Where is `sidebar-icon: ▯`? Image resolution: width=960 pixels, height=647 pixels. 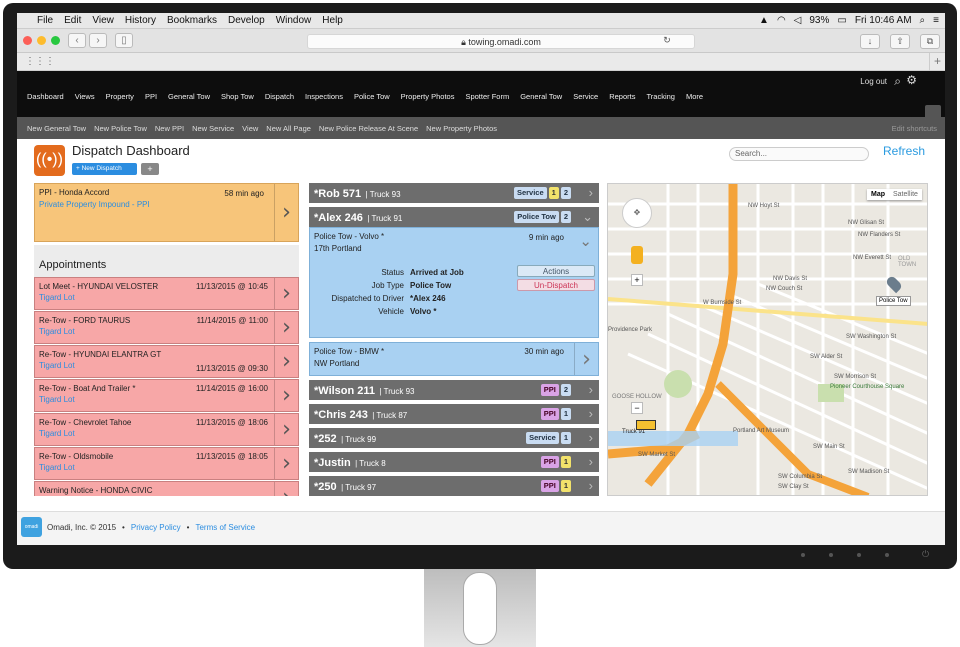 sidebar-icon: ▯ is located at coordinates (124, 40).